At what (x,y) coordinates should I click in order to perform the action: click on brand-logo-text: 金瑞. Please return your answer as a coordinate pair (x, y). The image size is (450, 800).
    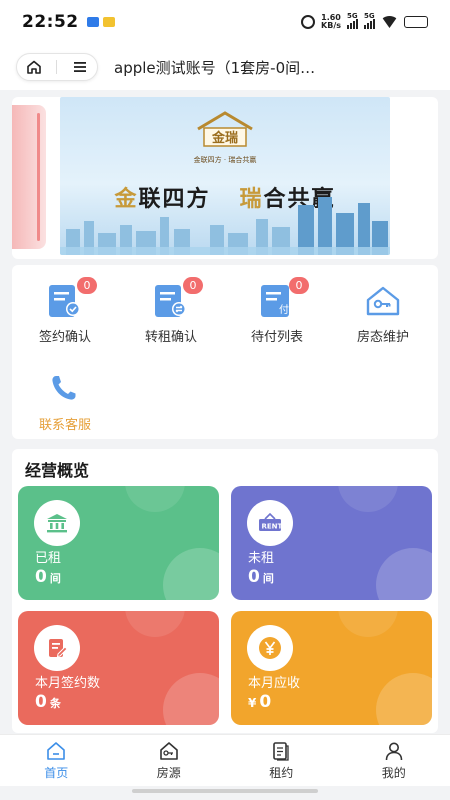
    Looking at the image, I should click on (224, 138).